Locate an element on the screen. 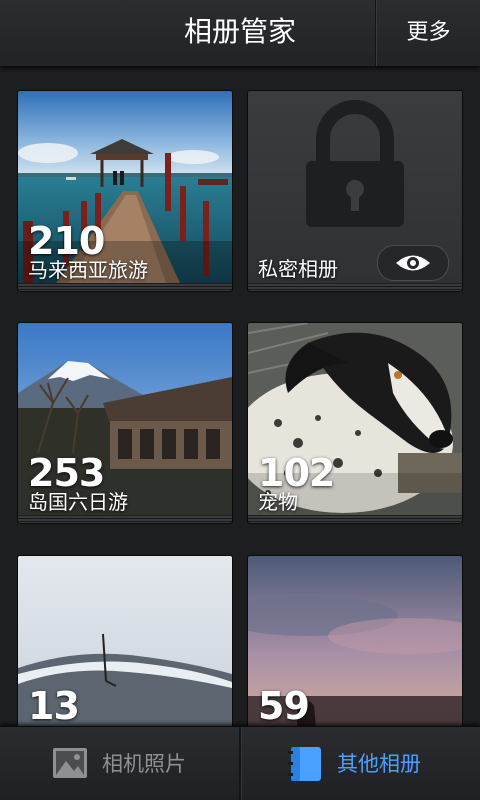 The image size is (480, 800). eye-icon is located at coordinates (413, 263).